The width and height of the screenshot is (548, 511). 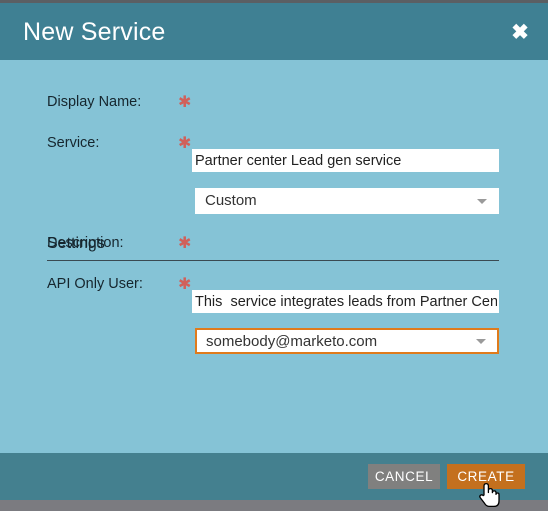 I want to click on api-only-user-select: somebody@marketo.com, so click(x=347, y=341).